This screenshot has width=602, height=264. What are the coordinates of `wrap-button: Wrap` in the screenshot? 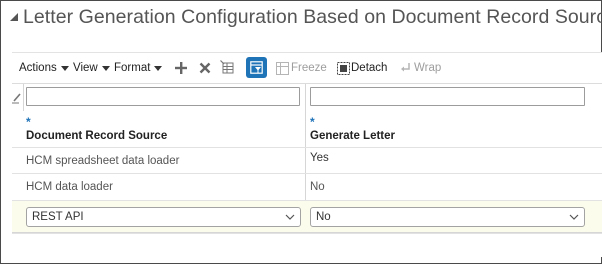 It's located at (427, 68).